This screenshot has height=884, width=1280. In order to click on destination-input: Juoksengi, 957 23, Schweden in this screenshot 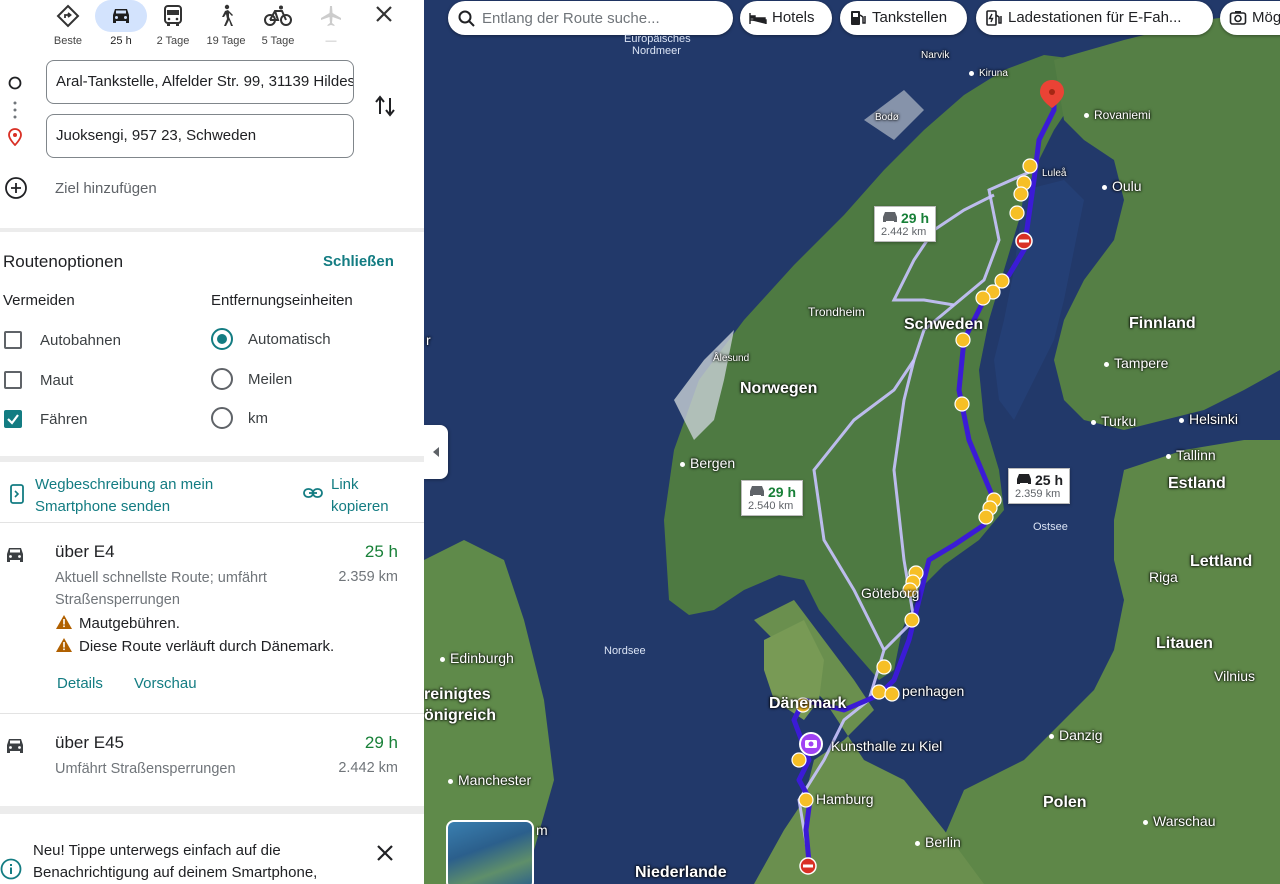, I will do `click(200, 136)`.